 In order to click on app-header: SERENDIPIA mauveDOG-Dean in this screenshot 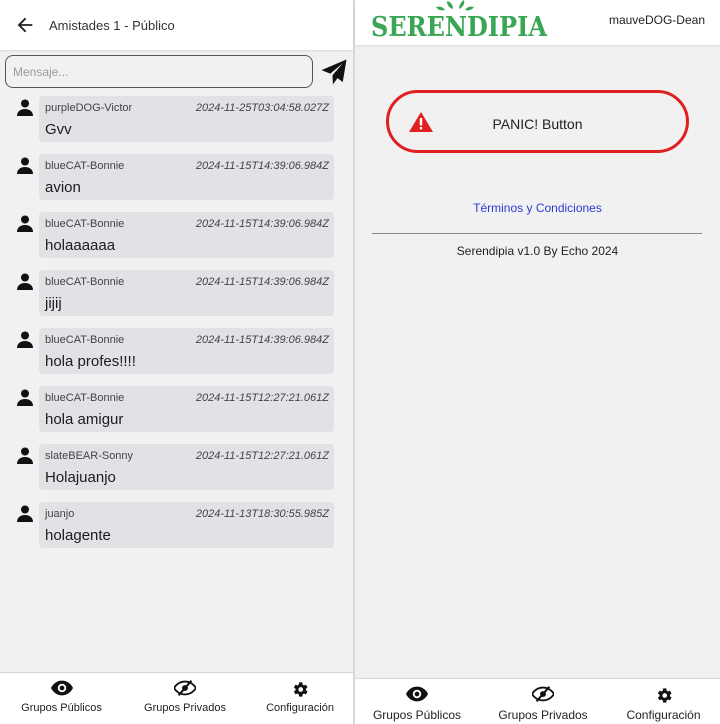, I will do `click(537, 22)`.